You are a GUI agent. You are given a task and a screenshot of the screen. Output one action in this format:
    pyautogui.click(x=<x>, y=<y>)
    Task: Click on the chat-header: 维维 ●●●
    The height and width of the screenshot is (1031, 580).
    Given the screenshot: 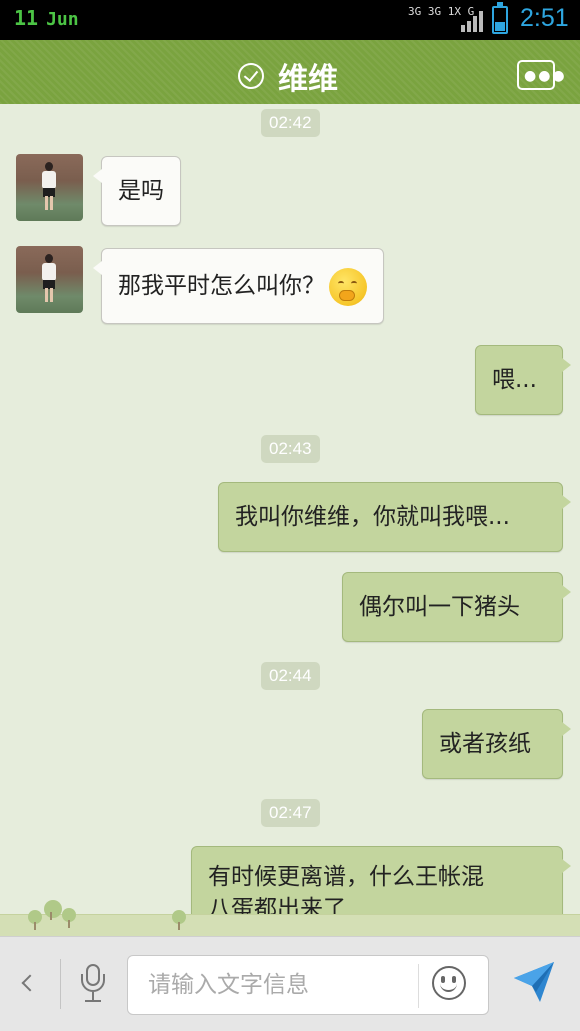 What is the action you would take?
    pyautogui.click(x=290, y=75)
    